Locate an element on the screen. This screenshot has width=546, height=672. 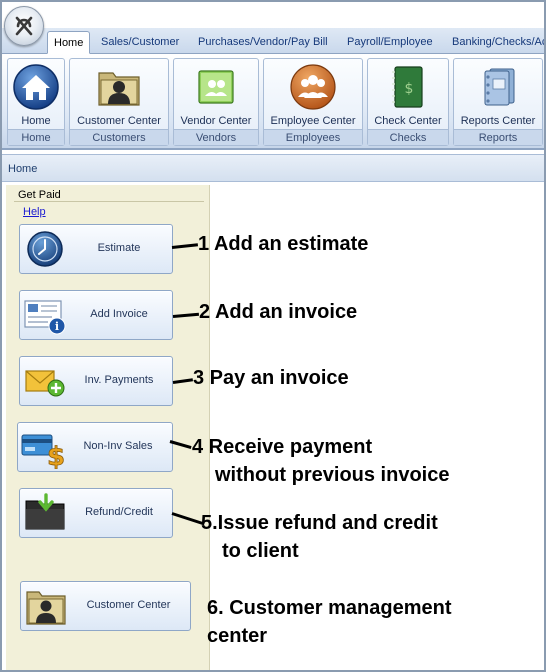
add-invoice-button: i Add Invoice is located at coordinates (96, 315).